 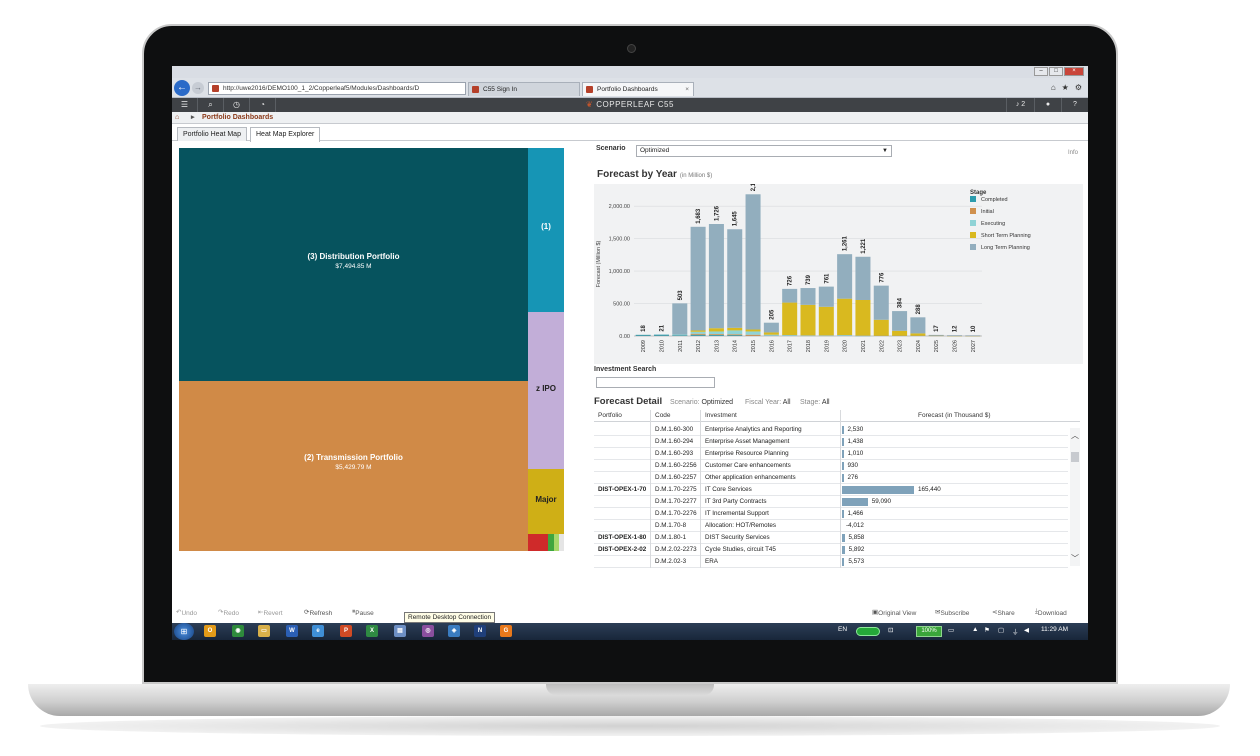 I want to click on table-scrollbar: ︿ ﹀, so click(x=1075, y=497).